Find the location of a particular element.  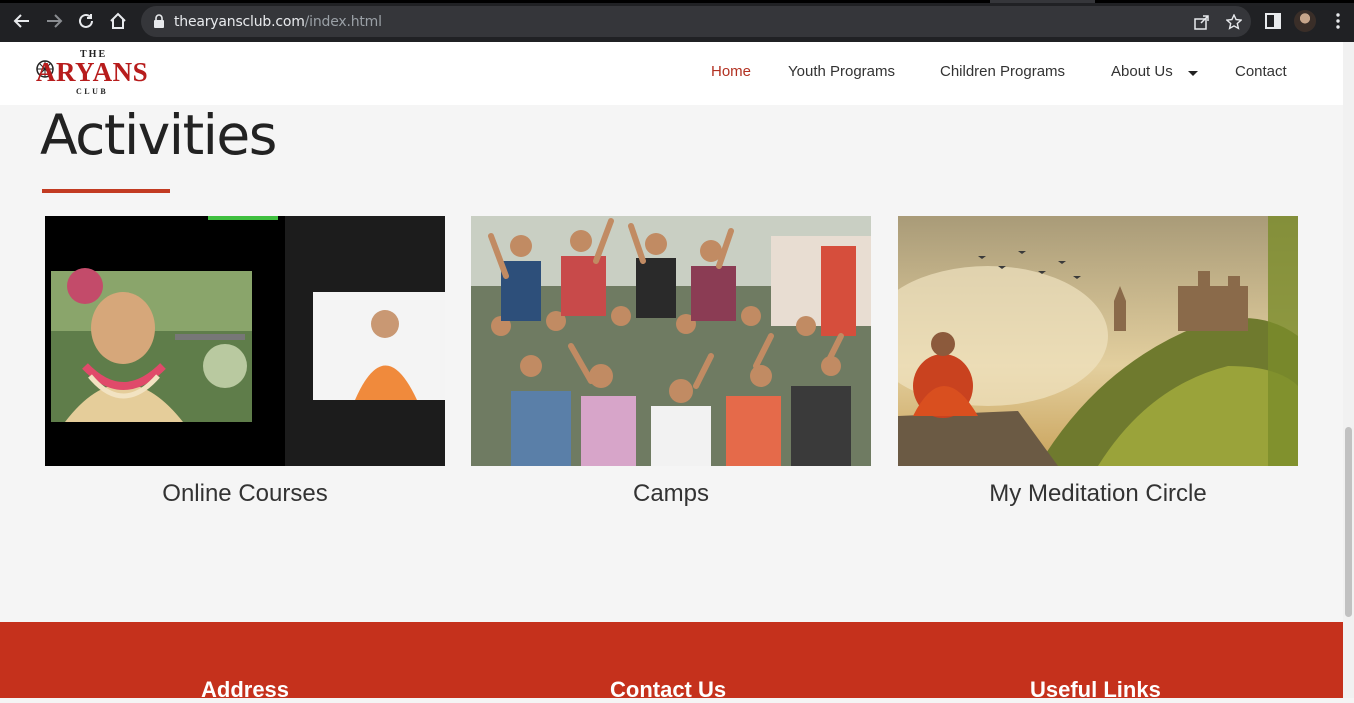

nav-home: Home is located at coordinates (731, 71).